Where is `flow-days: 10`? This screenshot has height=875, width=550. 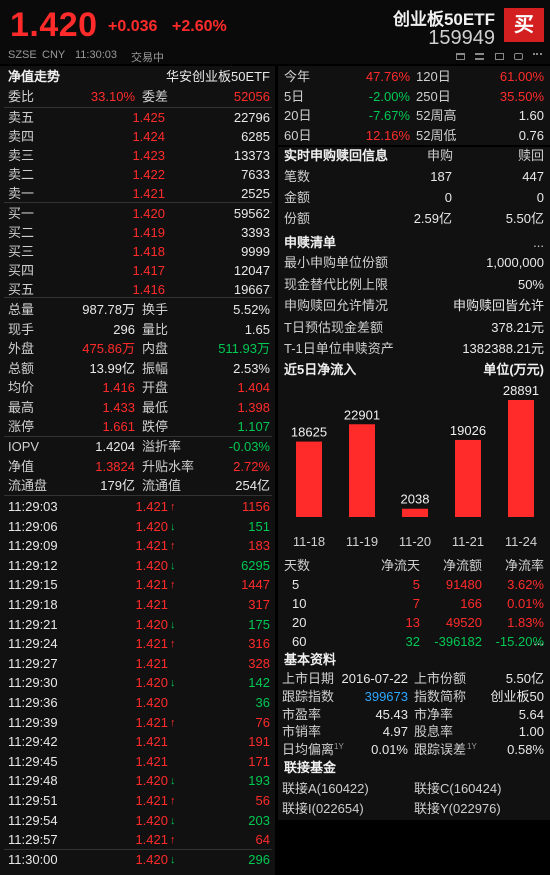 flow-days: 10 is located at coordinates (299, 603).